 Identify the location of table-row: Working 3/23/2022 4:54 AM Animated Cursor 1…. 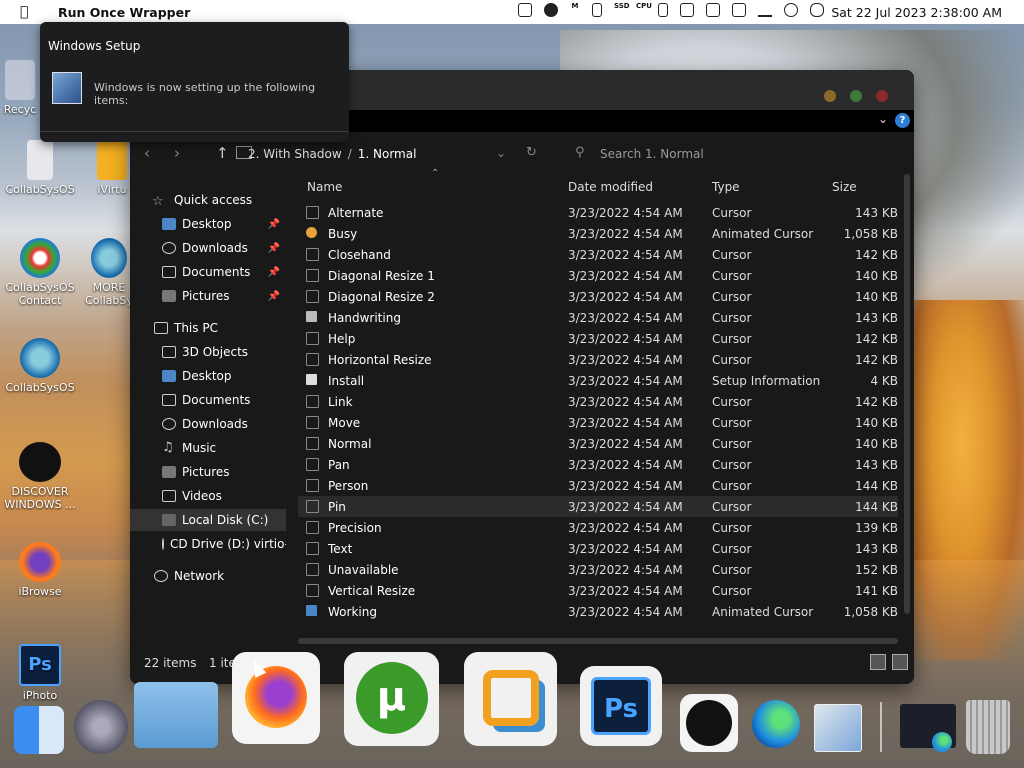
(598, 611).